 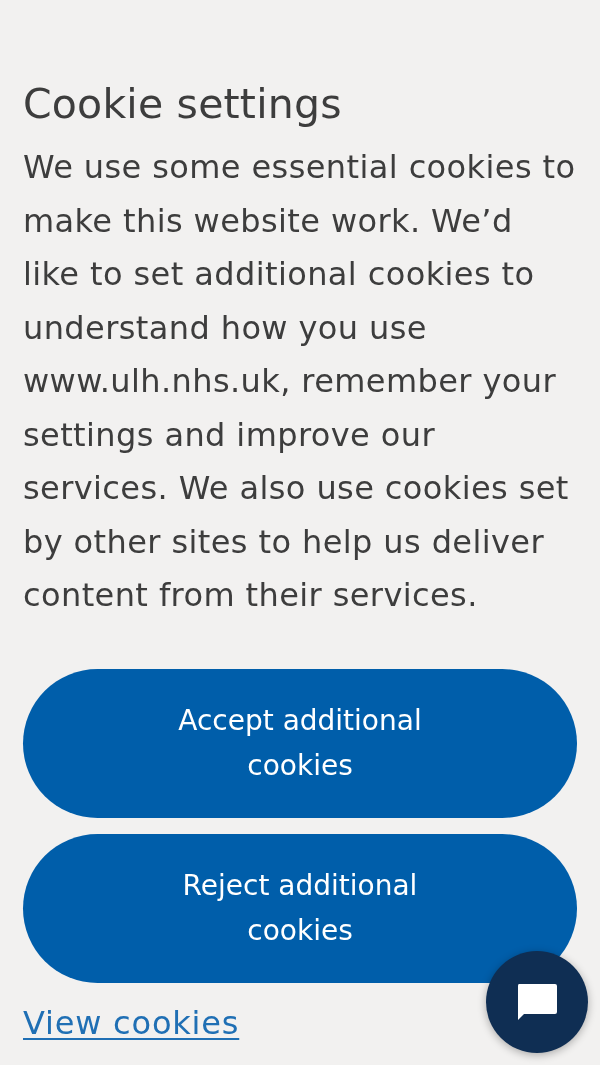 What do you see at coordinates (300, 908) in the screenshot?
I see `cookie-choice-button: Reject additional cookies` at bounding box center [300, 908].